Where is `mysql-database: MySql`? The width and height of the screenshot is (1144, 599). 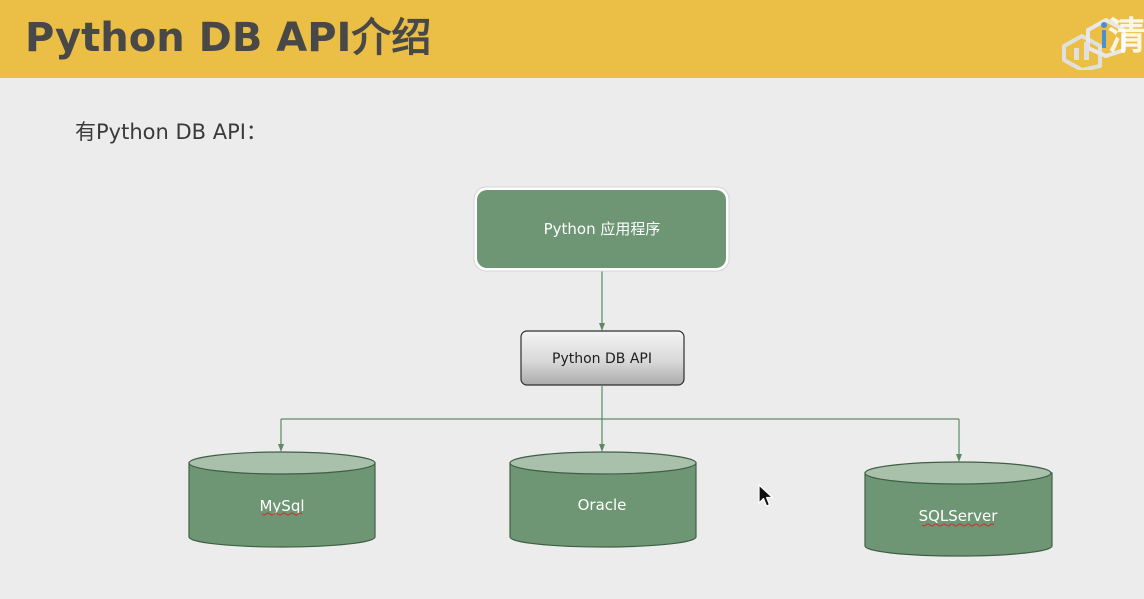 mysql-database: MySql is located at coordinates (282, 499).